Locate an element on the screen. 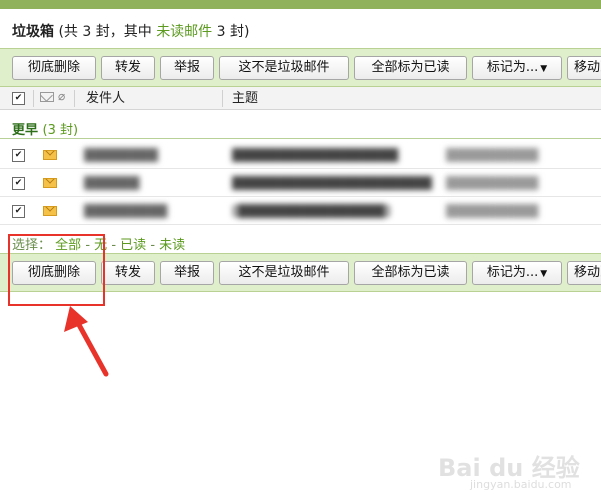 The image size is (601, 504). watermark-url: jingyan.baidu.com is located at coordinates (521, 484).